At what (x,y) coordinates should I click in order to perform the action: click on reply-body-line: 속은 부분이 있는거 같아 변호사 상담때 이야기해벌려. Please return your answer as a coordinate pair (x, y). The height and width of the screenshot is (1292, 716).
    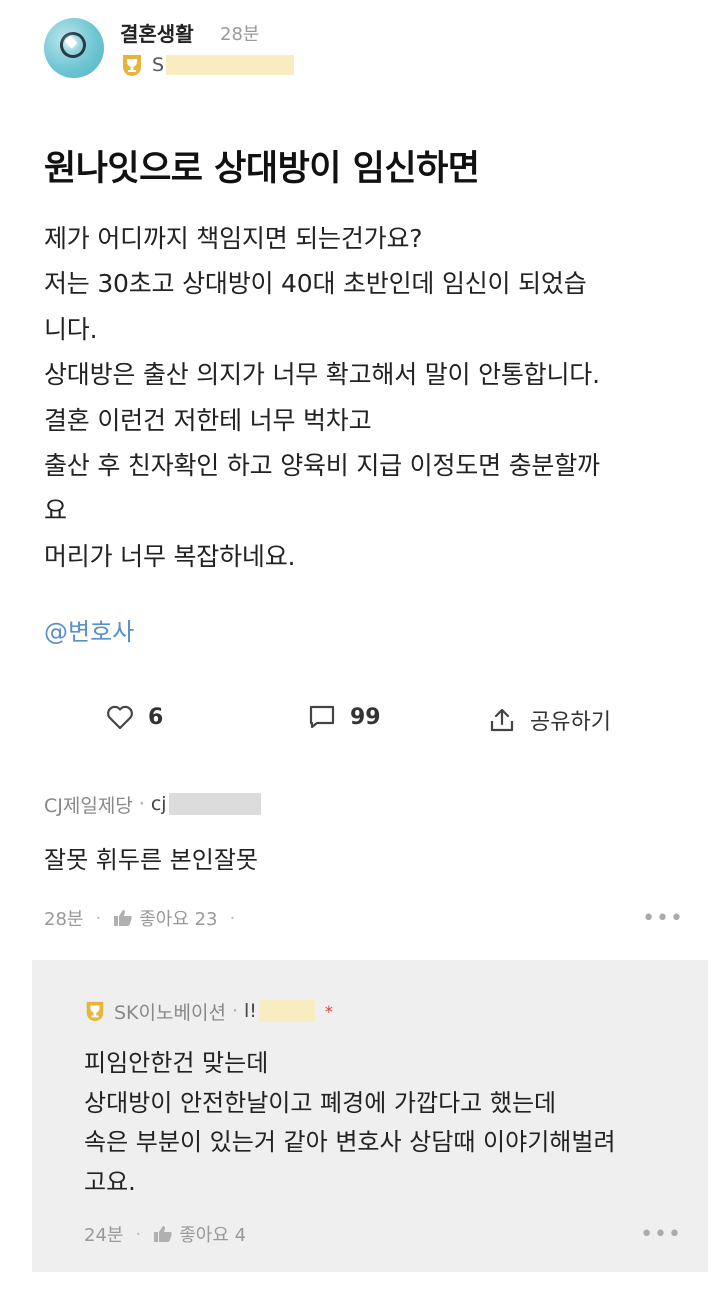
    Looking at the image, I should click on (350, 1142).